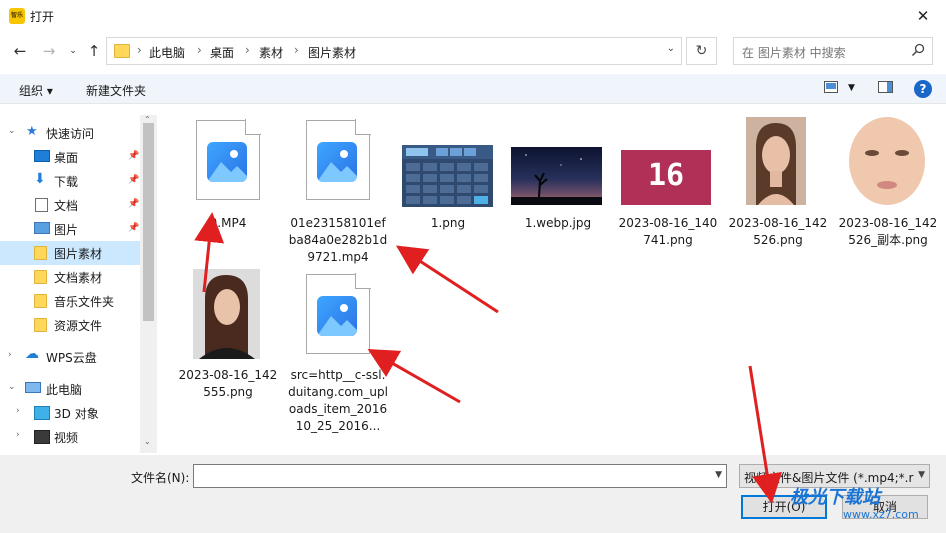  I want to click on preview-pane-icon, so click(885, 88).